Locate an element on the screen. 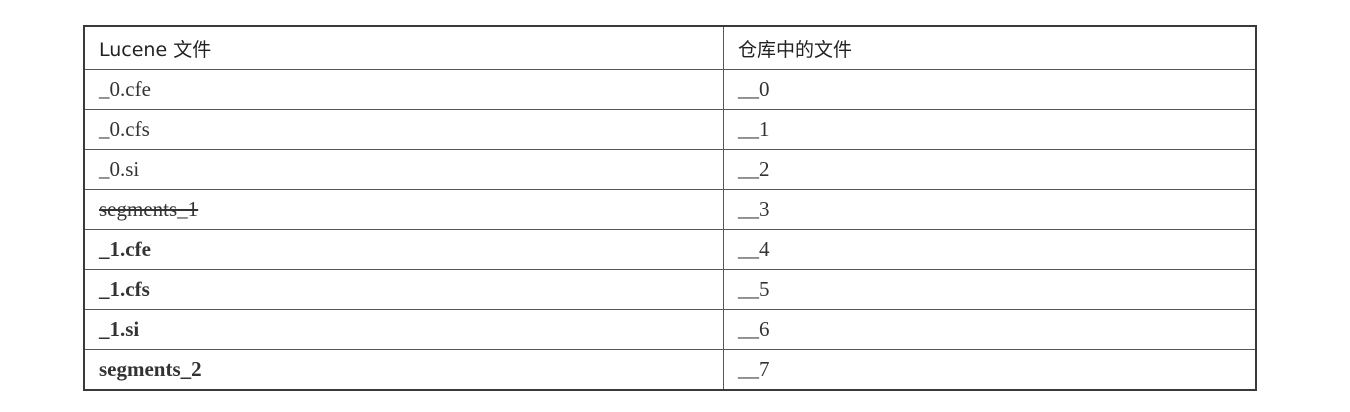 This screenshot has width=1350, height=412. header-lucene-files: Lucene 文件 is located at coordinates (403, 47).